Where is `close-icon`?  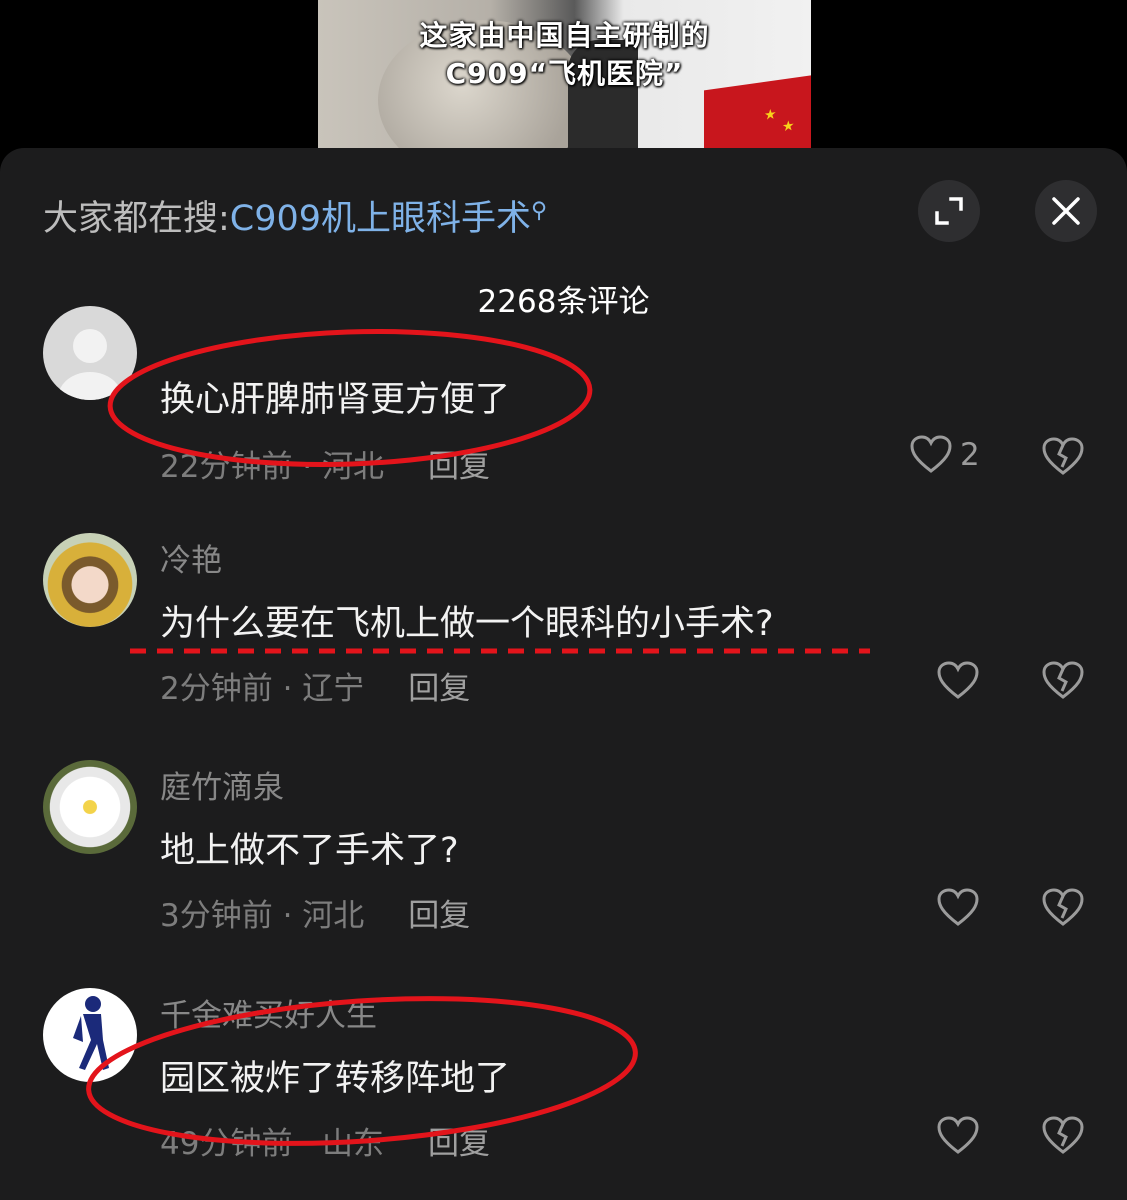 close-icon is located at coordinates (1066, 211).